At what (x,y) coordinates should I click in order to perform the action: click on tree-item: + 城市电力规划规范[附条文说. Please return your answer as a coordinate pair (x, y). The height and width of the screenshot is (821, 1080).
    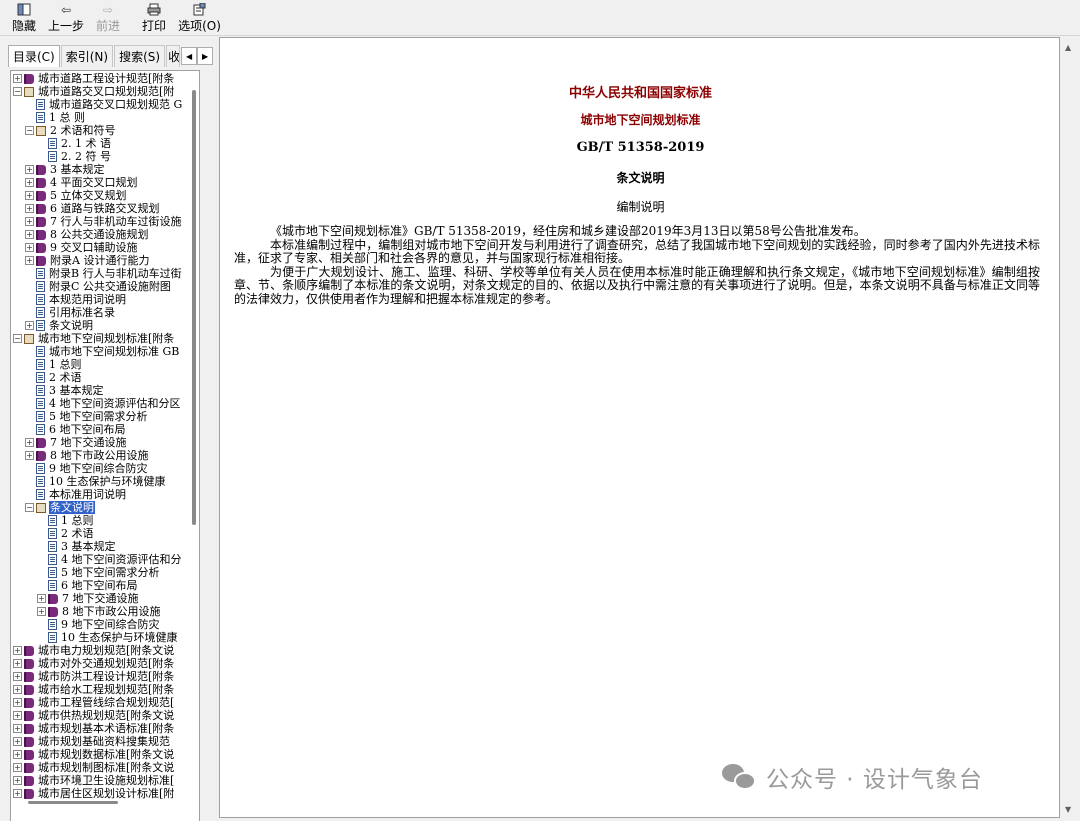
    Looking at the image, I should click on (94, 650).